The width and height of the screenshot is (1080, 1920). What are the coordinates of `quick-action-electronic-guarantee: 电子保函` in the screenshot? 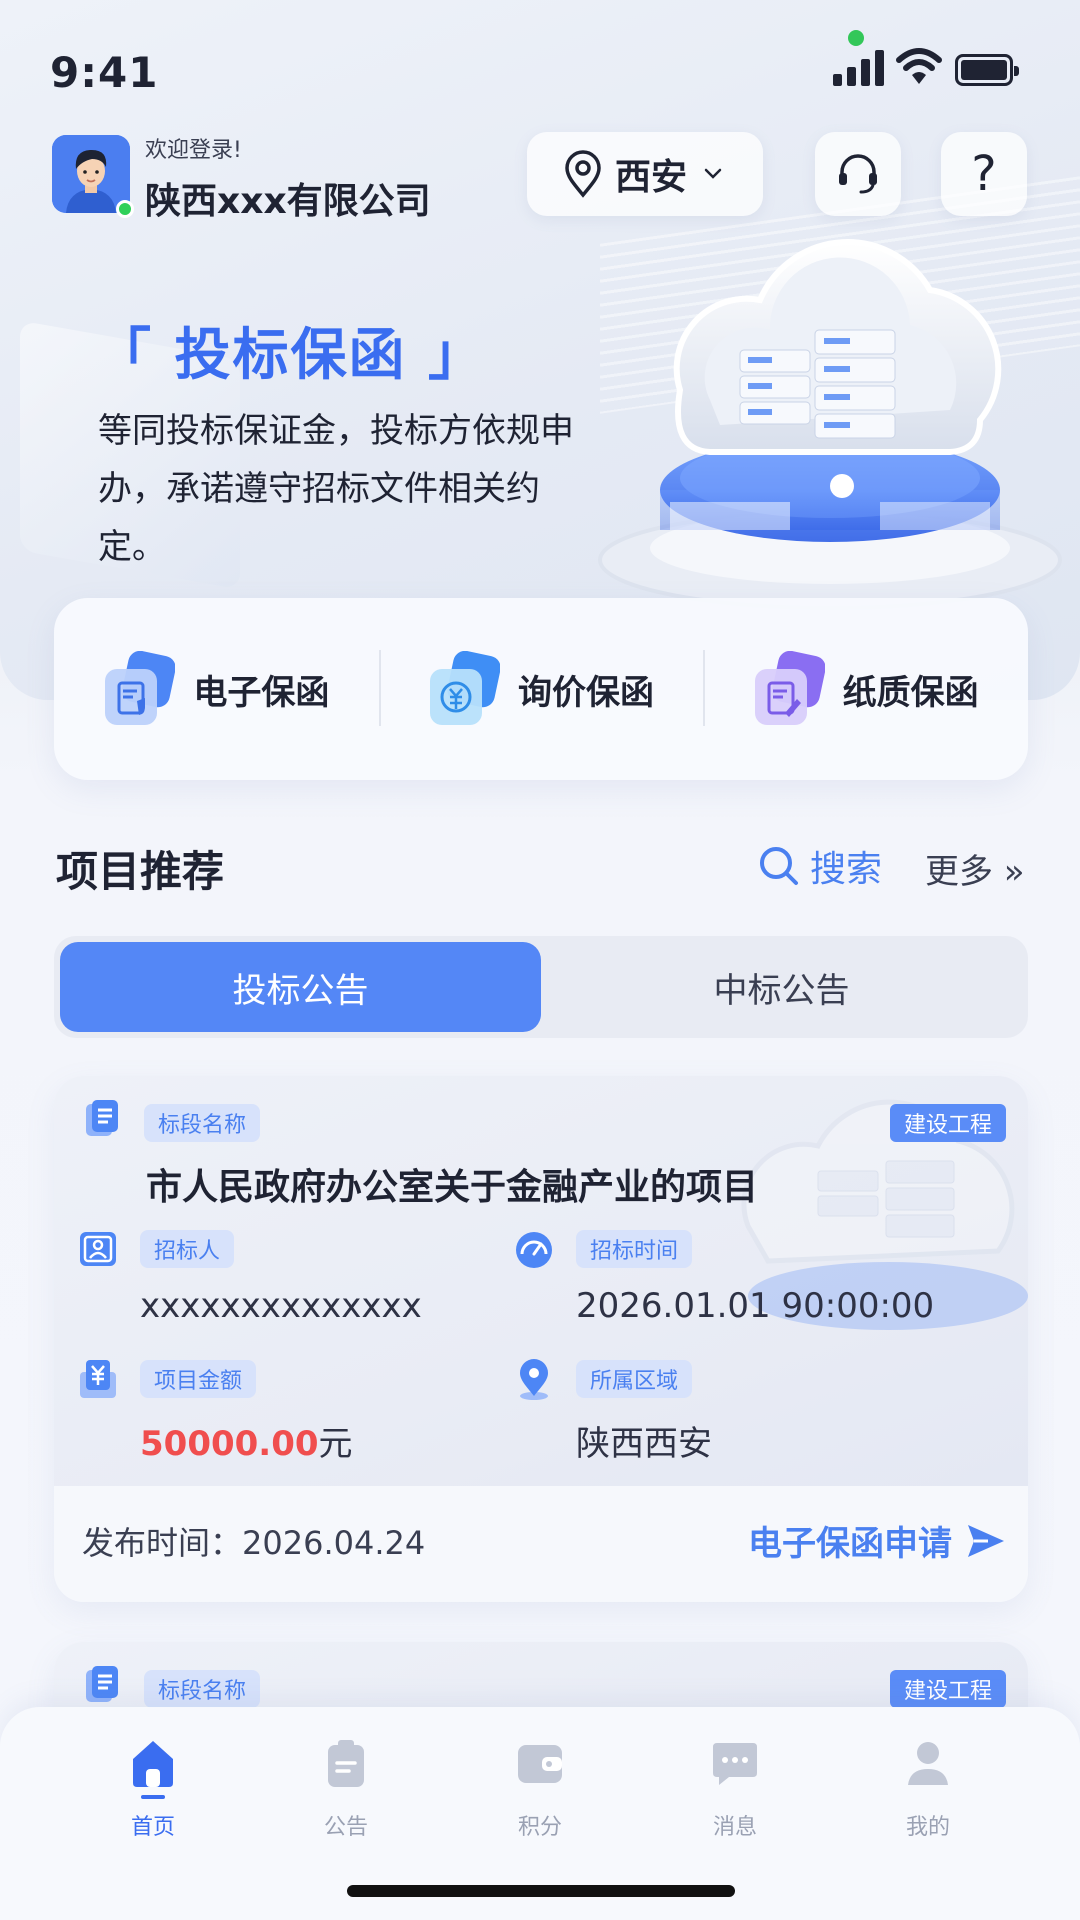 It's located at (216, 689).